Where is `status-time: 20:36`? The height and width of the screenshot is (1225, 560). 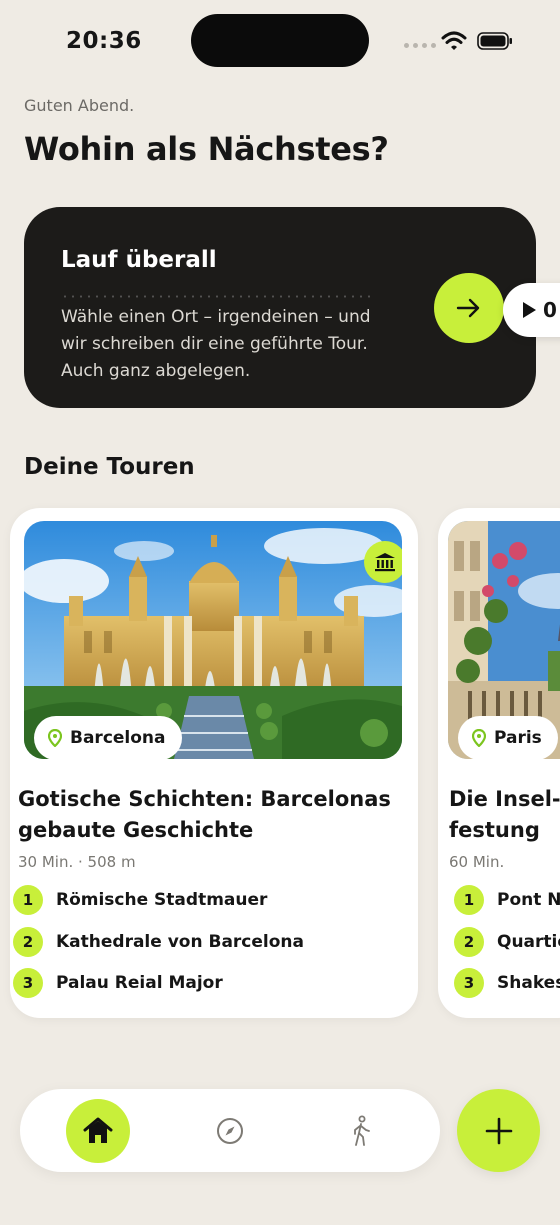 status-time: 20:36 is located at coordinates (104, 41).